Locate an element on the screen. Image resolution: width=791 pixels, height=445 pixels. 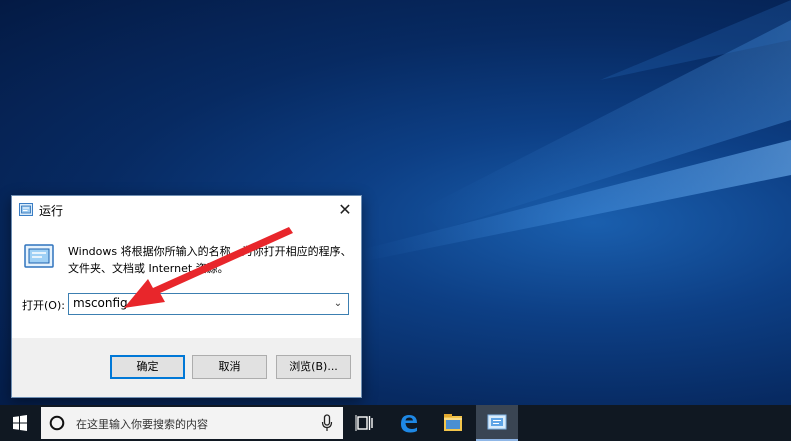
run-taskbar-button is located at coordinates (497, 423).